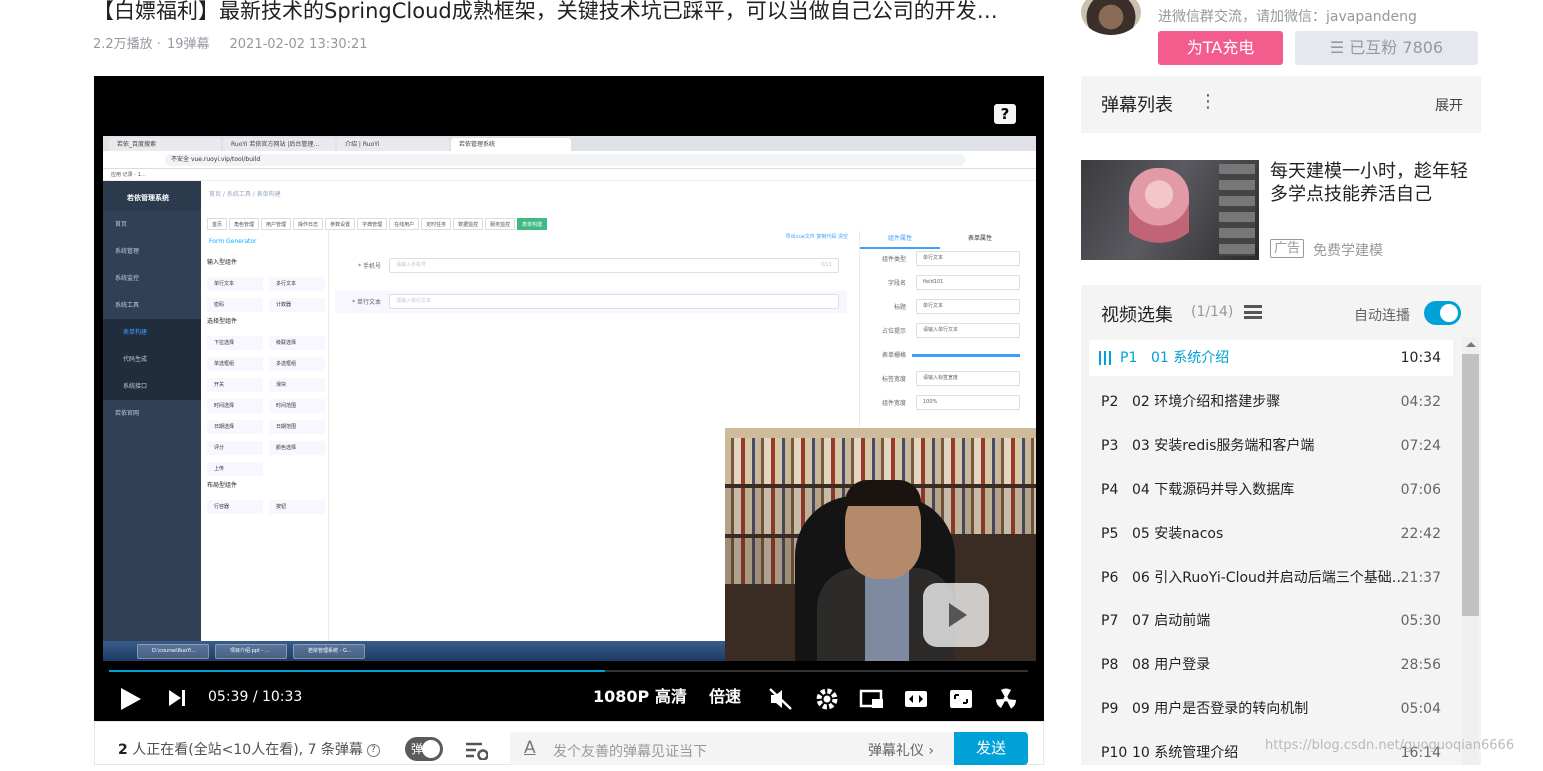 Image resolution: width=1543 pixels, height=771 pixels. I want to click on app-tag: 在线用户, so click(404, 224).